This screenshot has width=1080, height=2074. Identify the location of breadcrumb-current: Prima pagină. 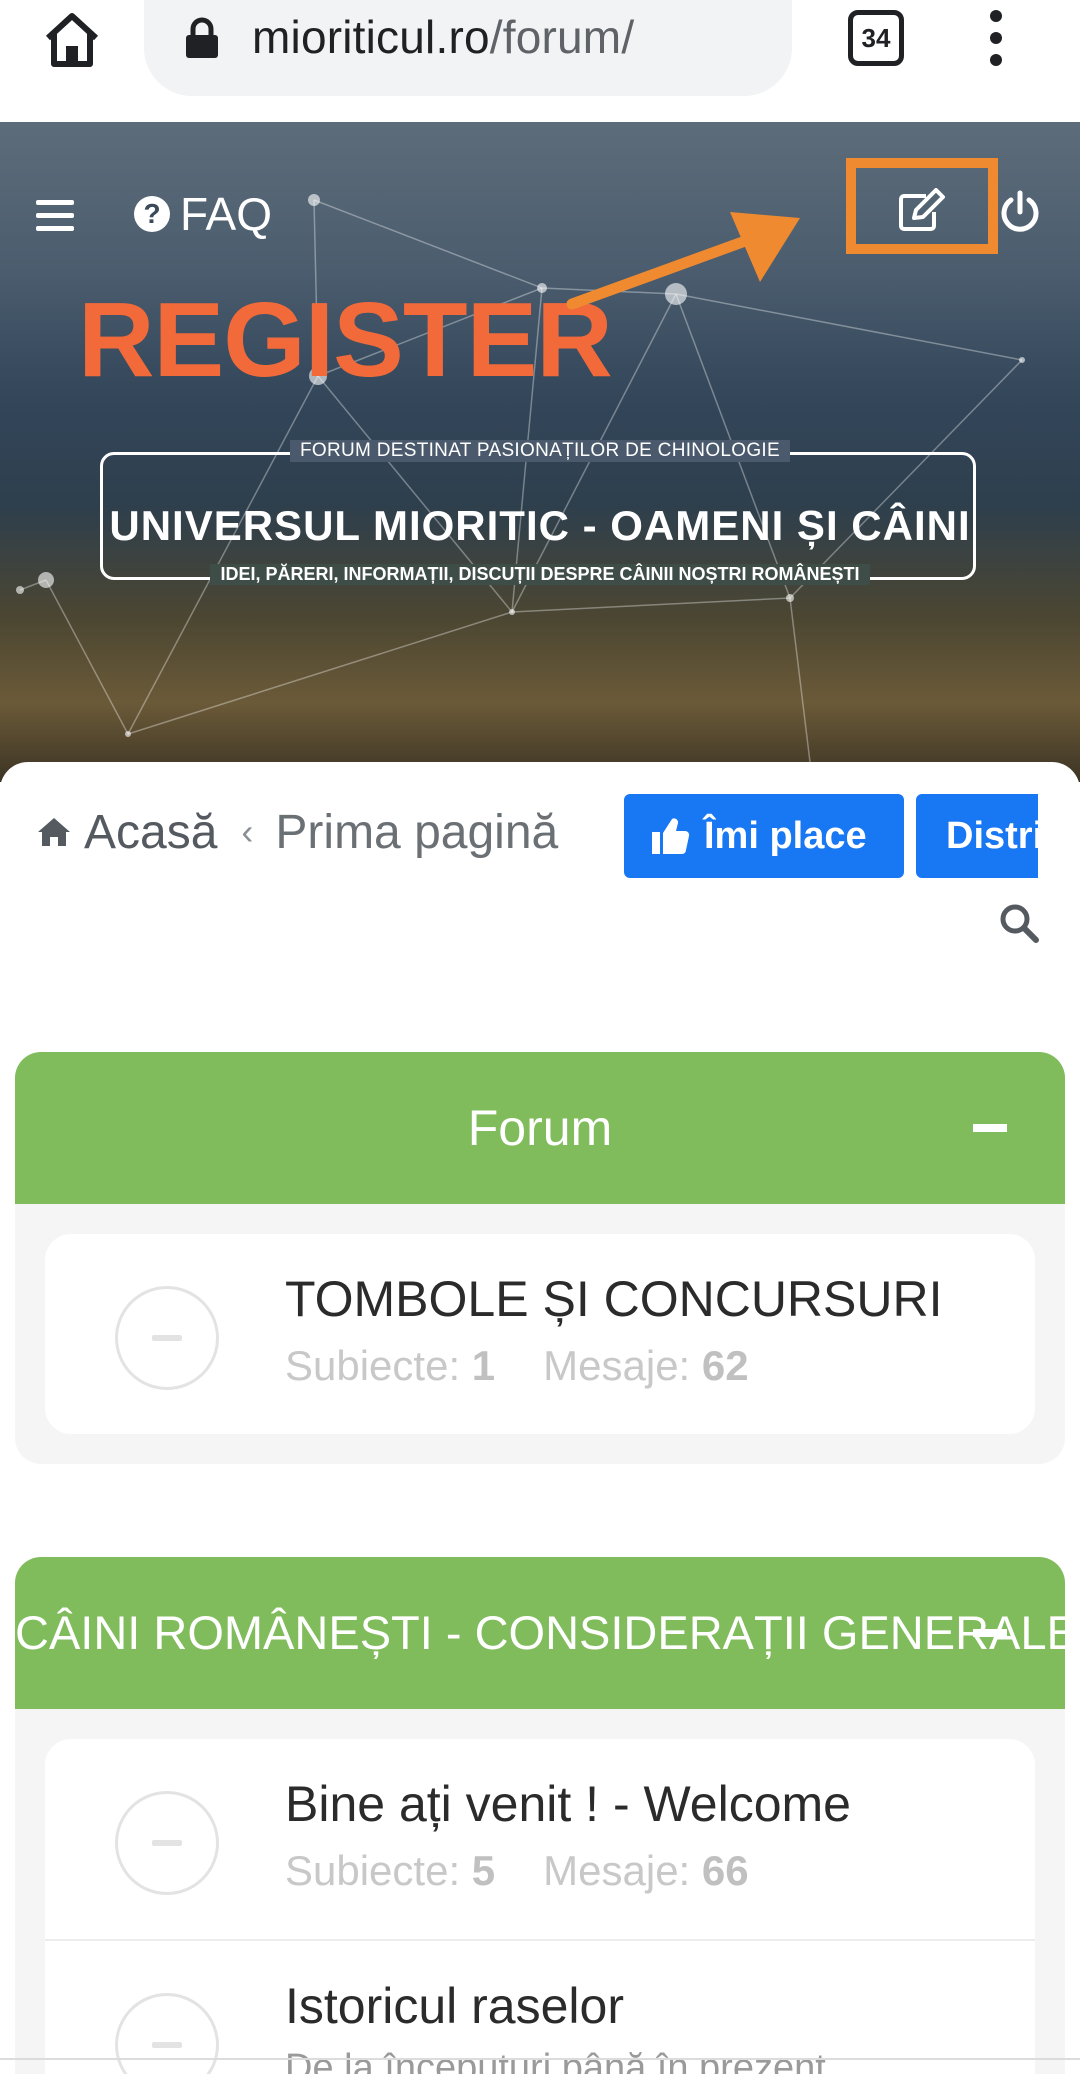
(416, 832).